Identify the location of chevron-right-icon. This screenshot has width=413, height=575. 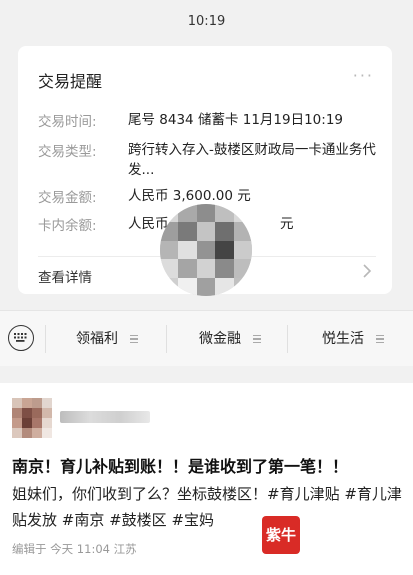
(367, 271).